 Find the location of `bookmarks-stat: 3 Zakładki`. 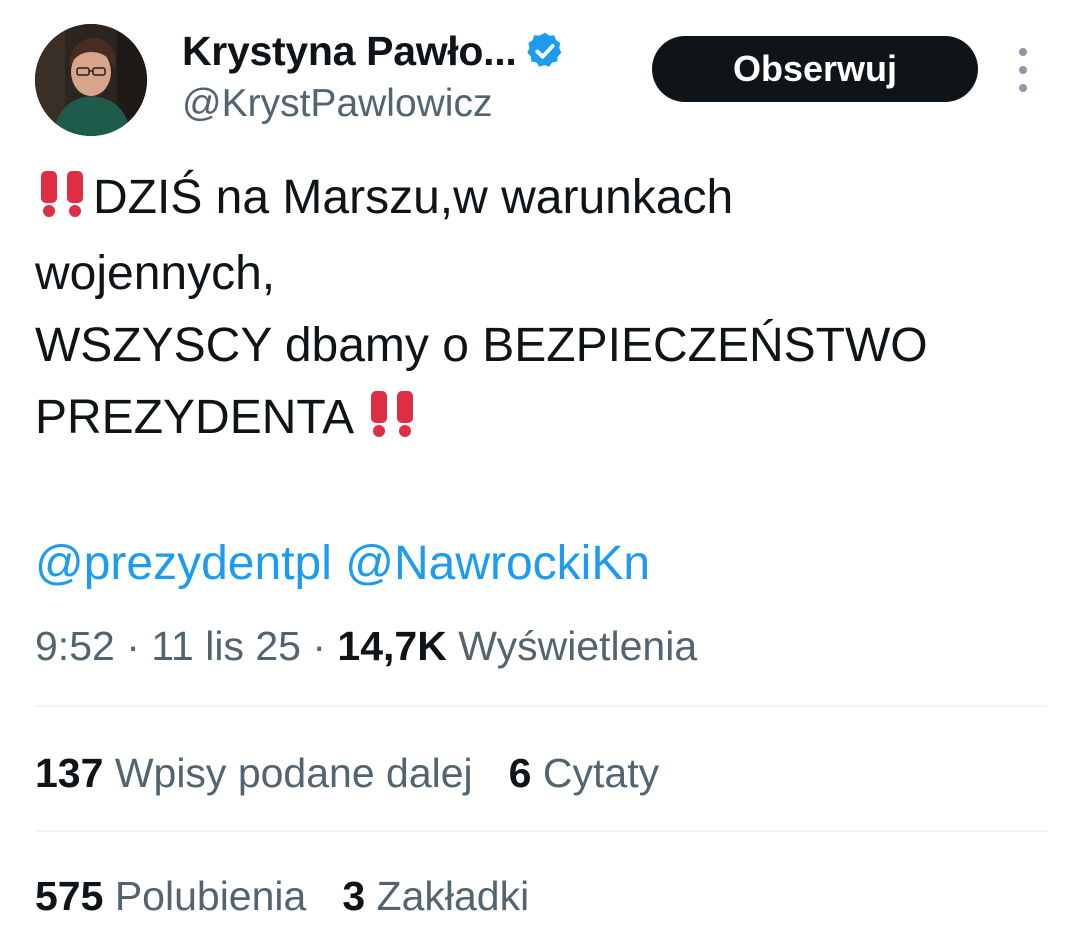

bookmarks-stat: 3 Zakładki is located at coordinates (435, 896).